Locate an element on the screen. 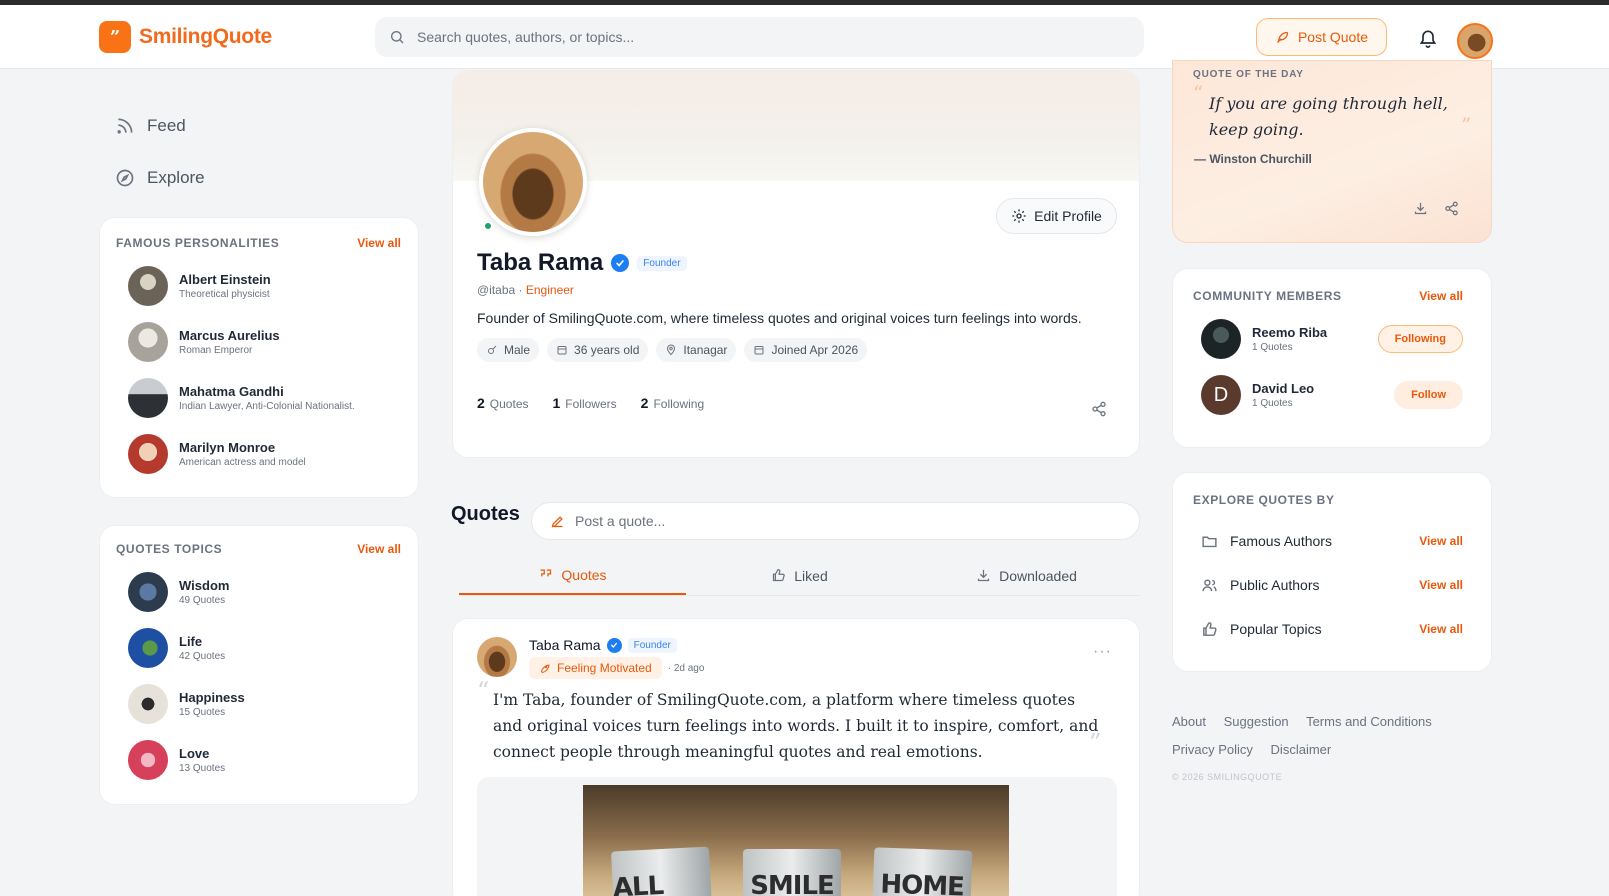 The height and width of the screenshot is (896, 1609). follow-button: Follow is located at coordinates (1428, 395).